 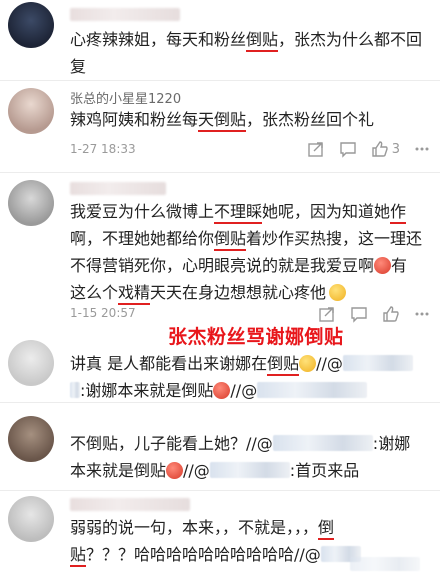 I want to click on text-line: 不倒贴，儿子能看上她？//@:谢娜, so click(x=240, y=443).